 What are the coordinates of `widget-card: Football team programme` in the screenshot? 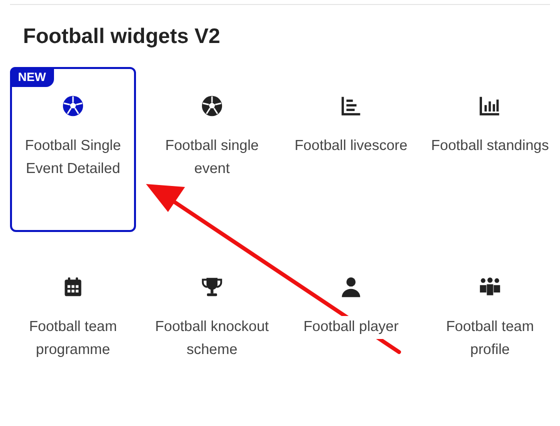 It's located at (73, 330).